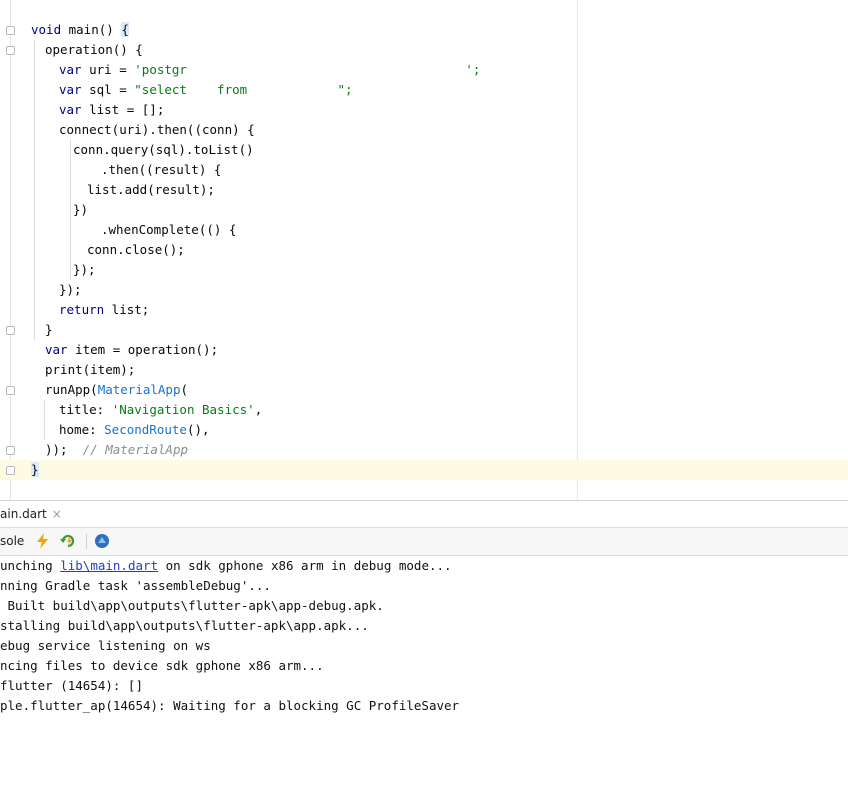  I want to click on run-tab-main-dart: ain.dart ×, so click(33, 514).